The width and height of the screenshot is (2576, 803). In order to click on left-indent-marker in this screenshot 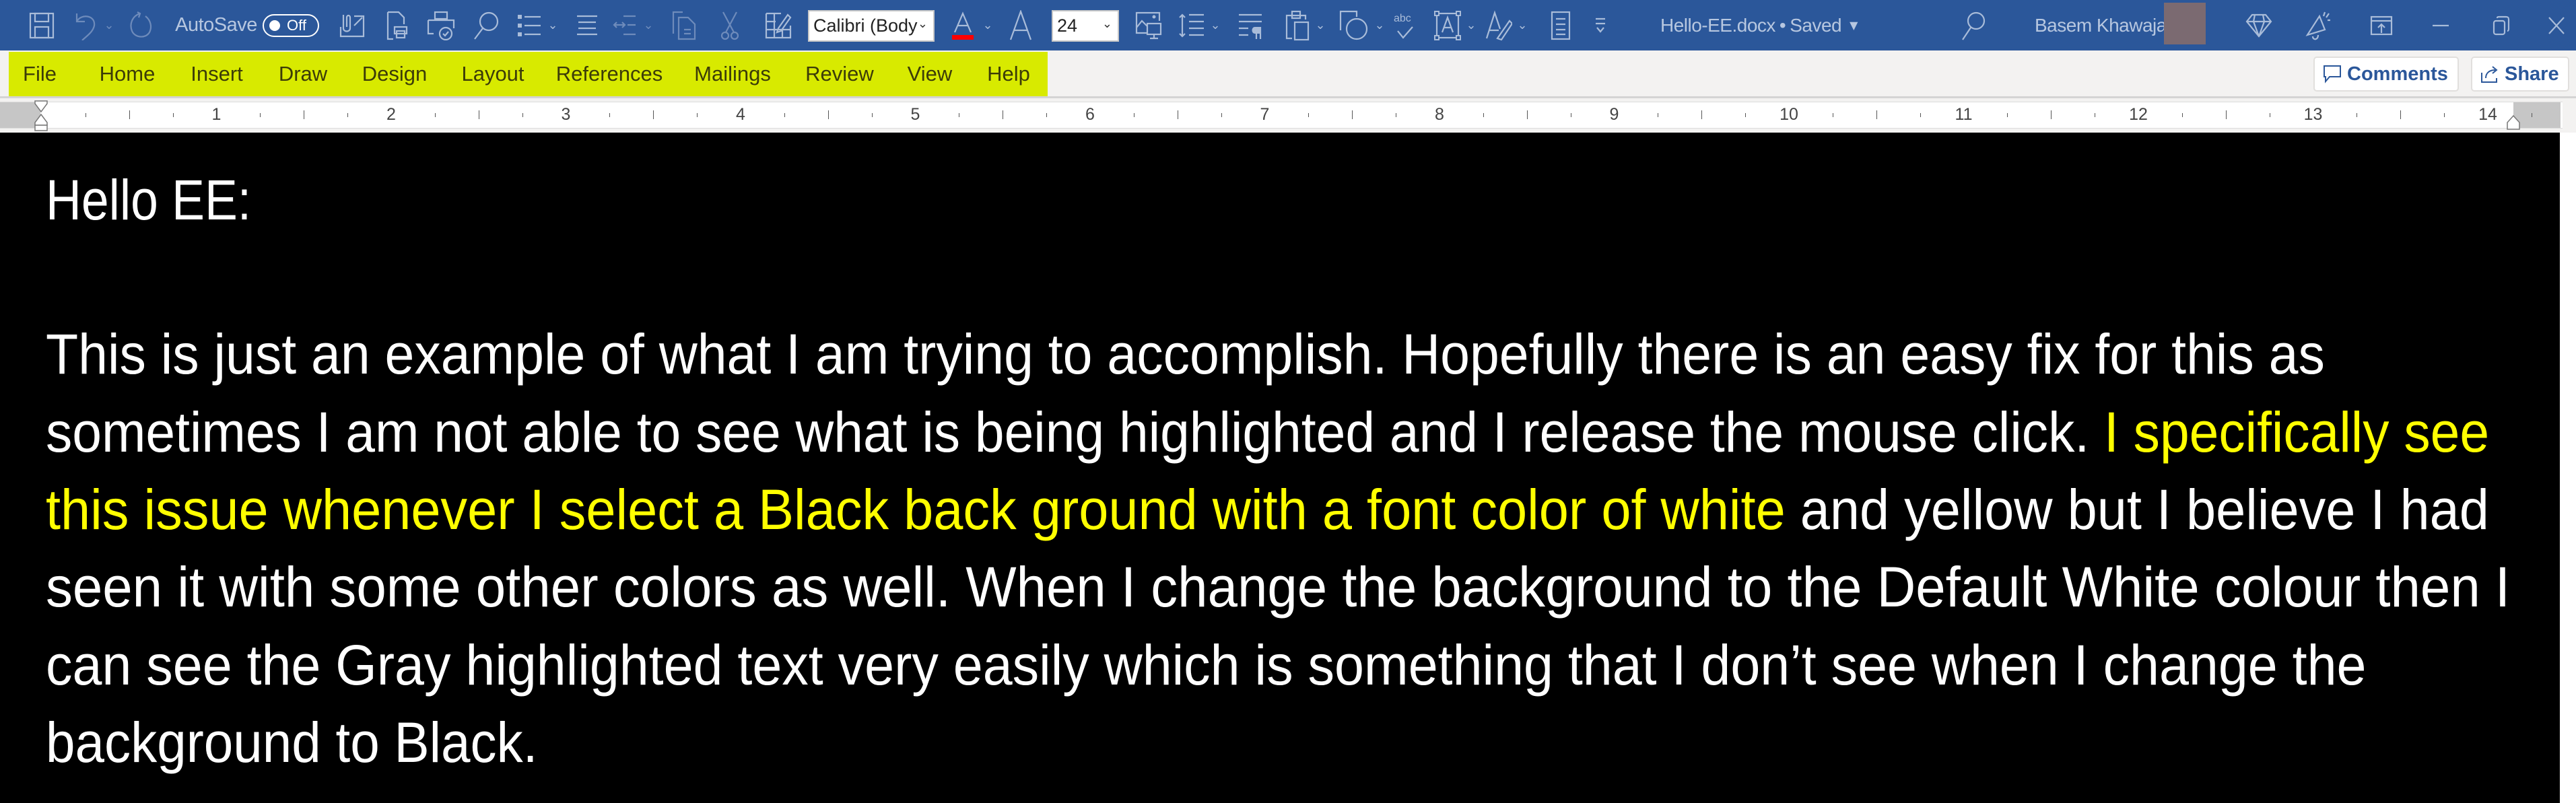, I will do `click(41, 116)`.